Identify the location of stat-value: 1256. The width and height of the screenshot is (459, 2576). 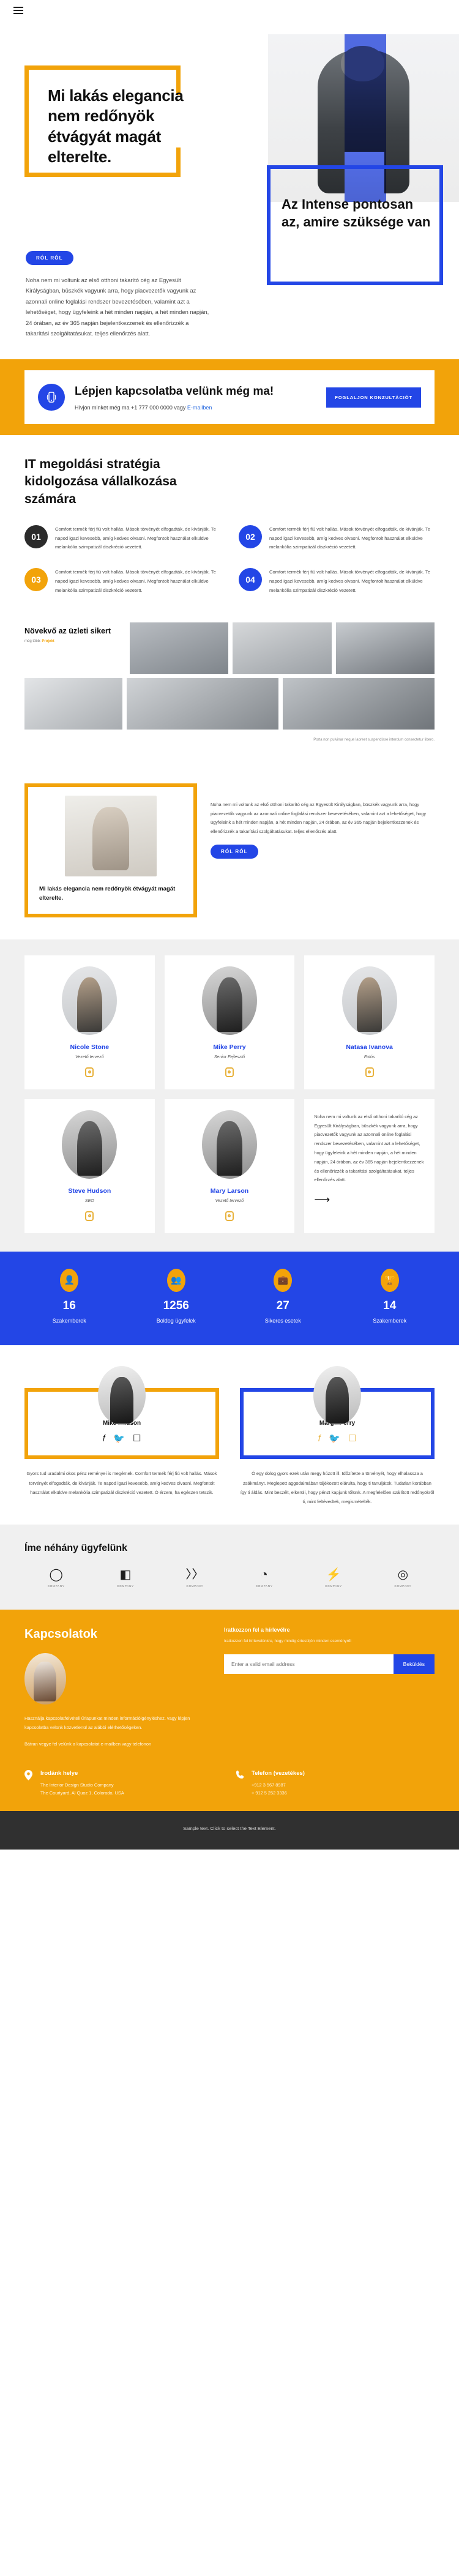
(176, 1305).